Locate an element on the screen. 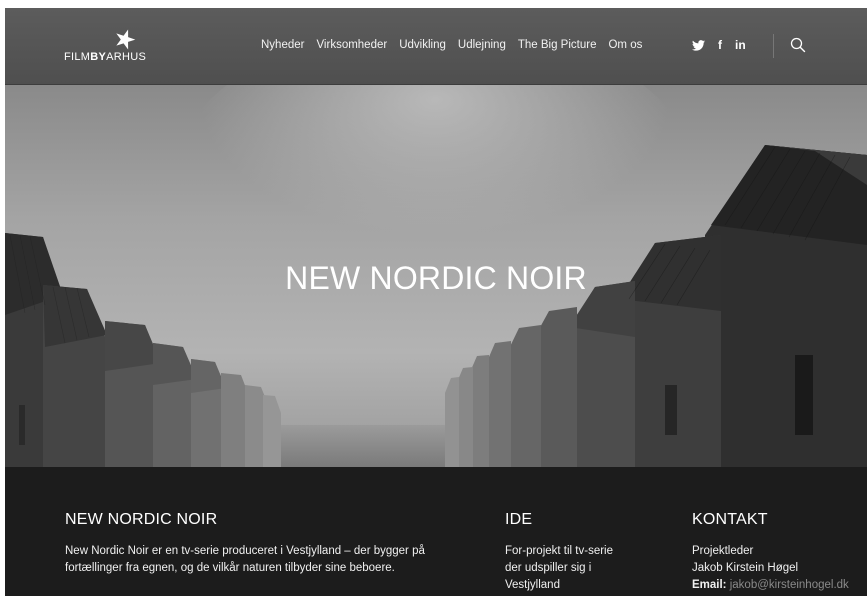  nav-item-om-os: Om os is located at coordinates (625, 45).